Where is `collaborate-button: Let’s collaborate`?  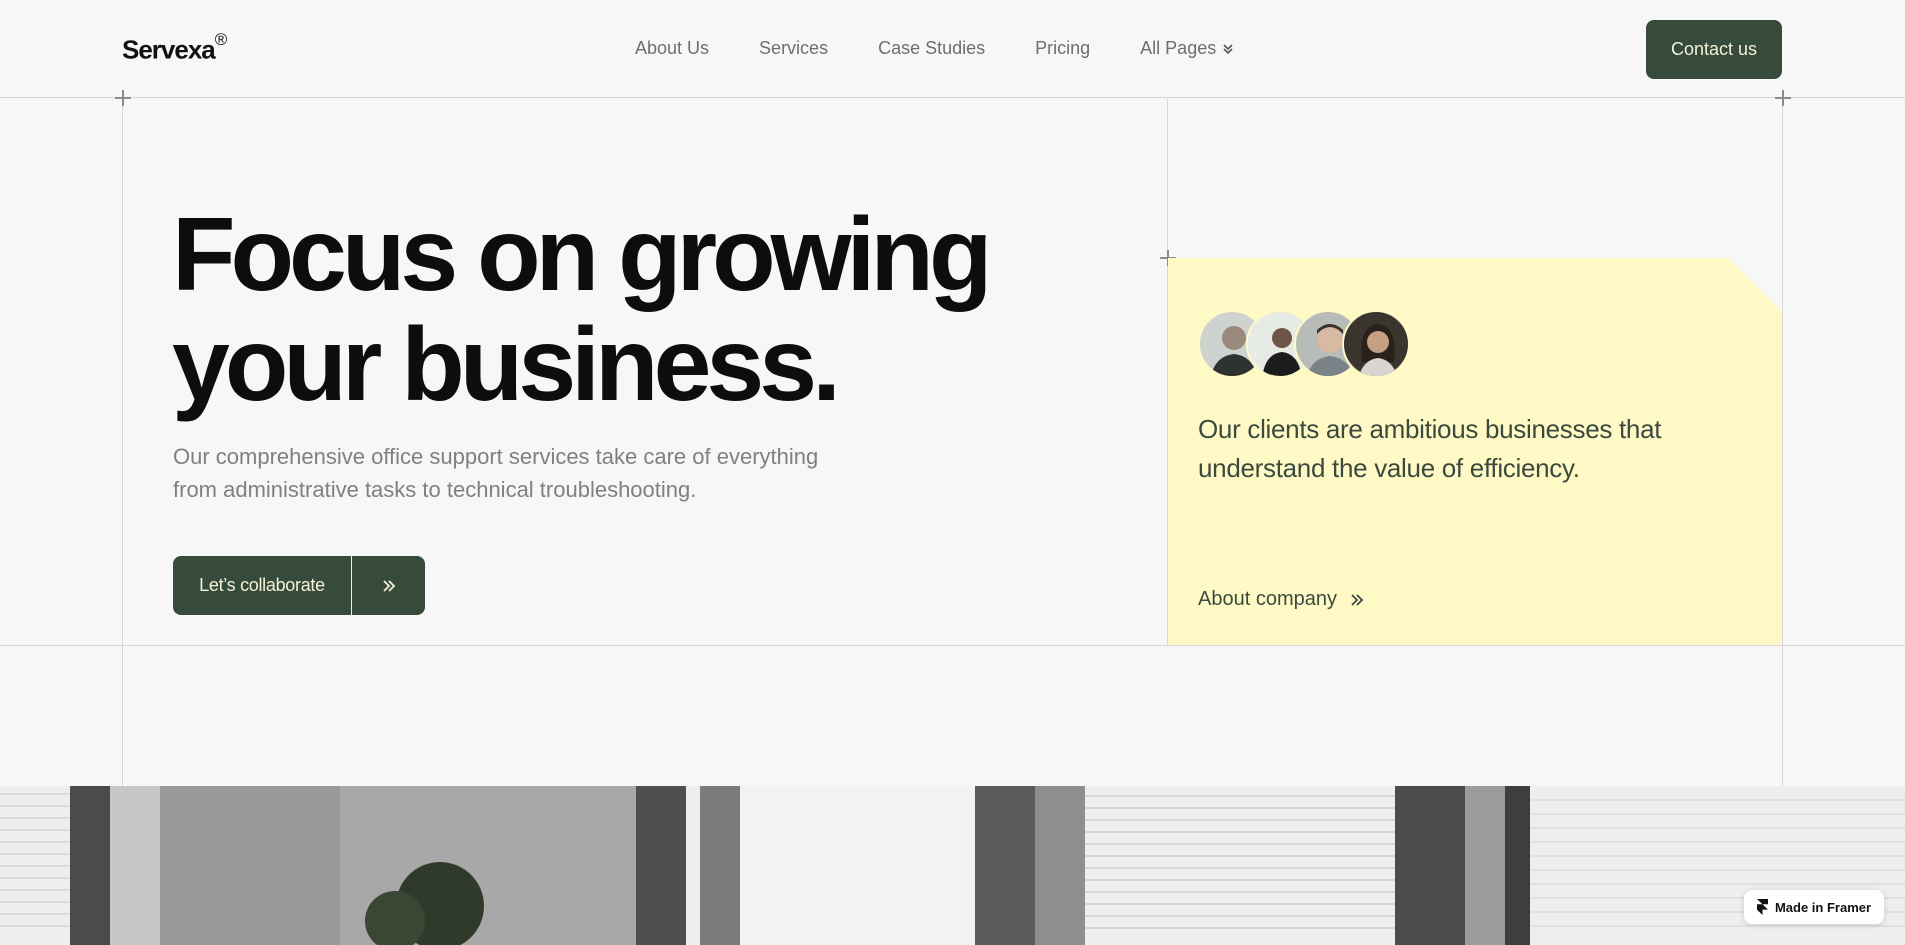
collaborate-button: Let’s collaborate is located at coordinates (299, 585).